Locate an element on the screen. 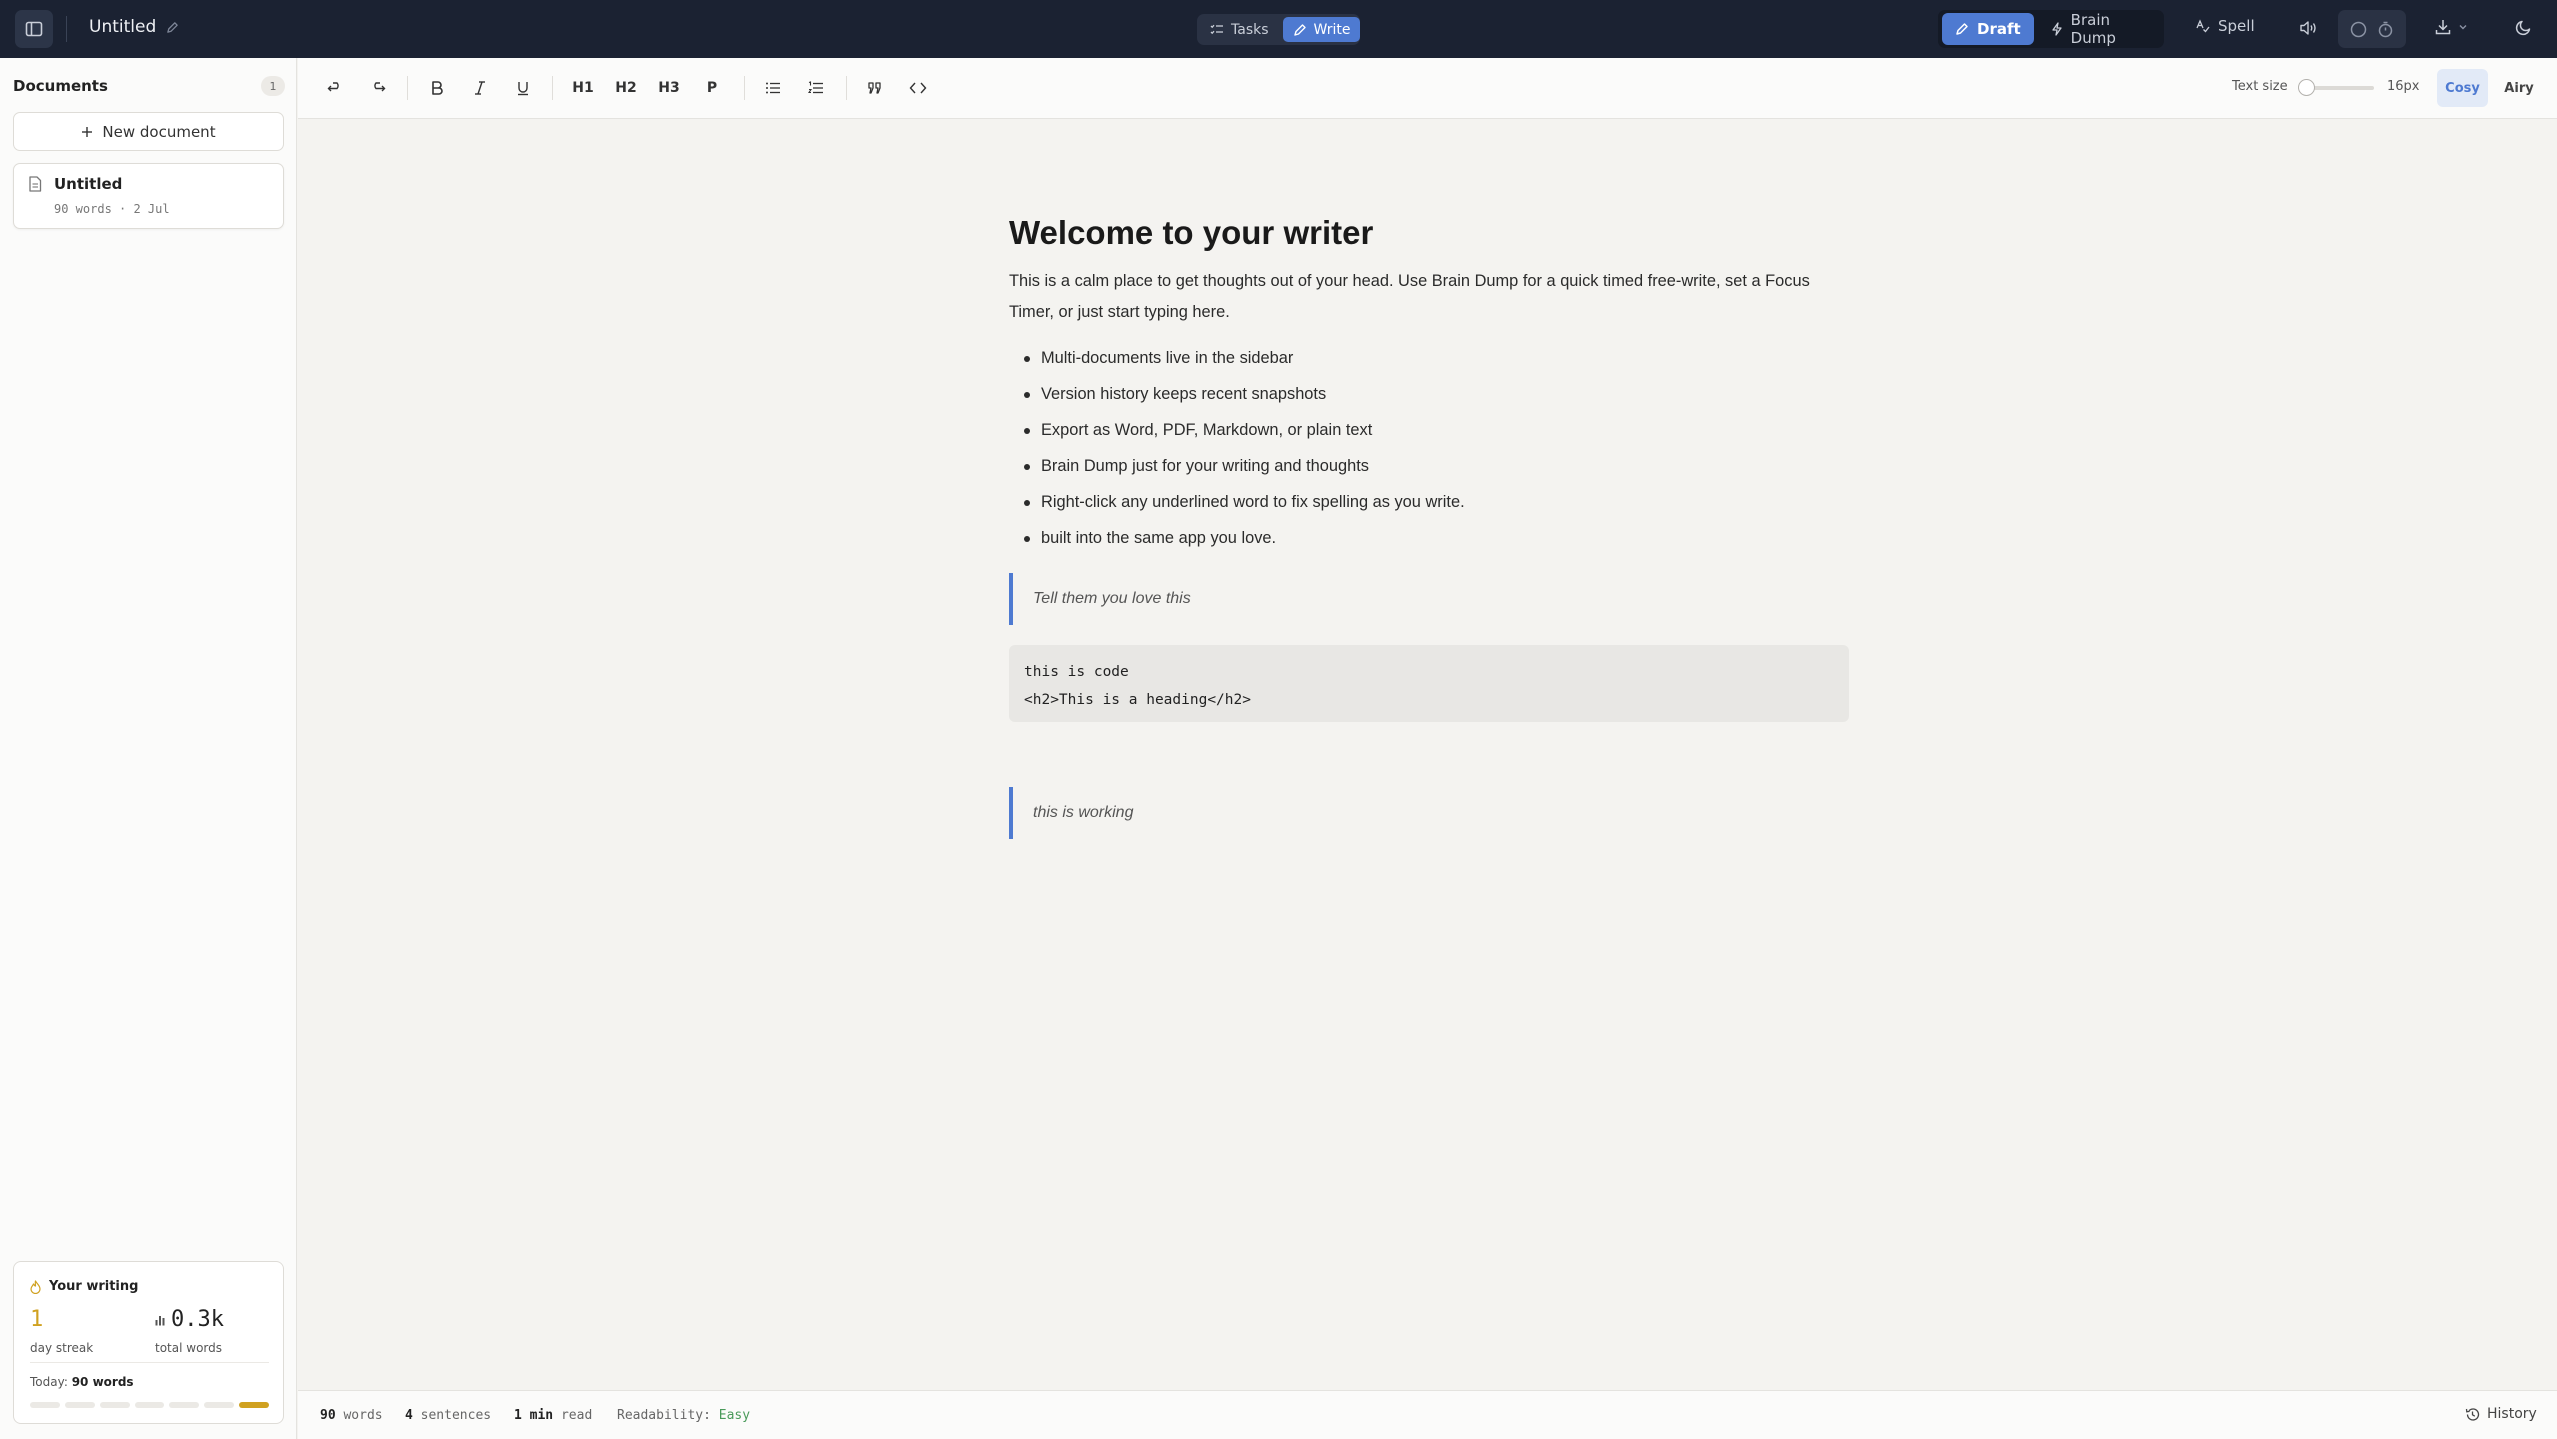 Image resolution: width=2557 pixels, height=1439 pixels. code-button is located at coordinates (918, 88).